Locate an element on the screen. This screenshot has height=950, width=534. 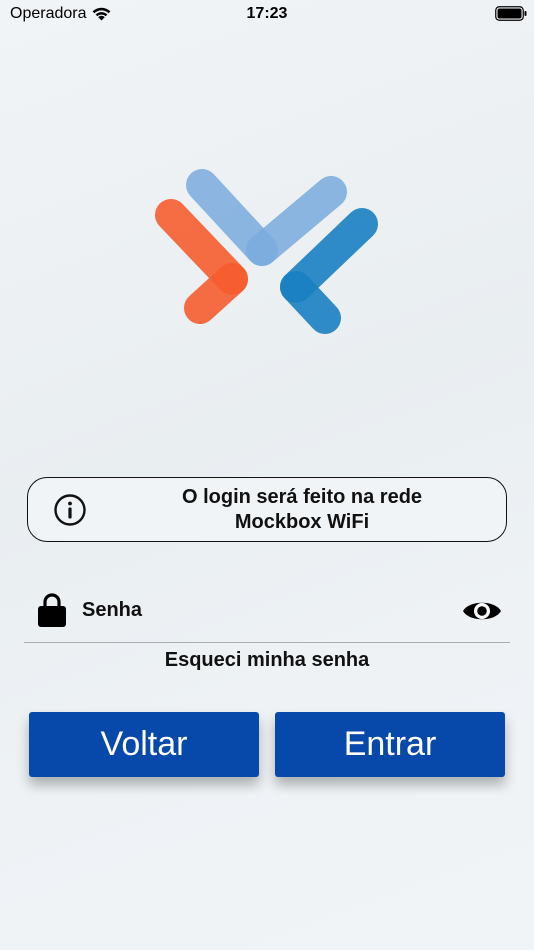
eye-icon is located at coordinates (482, 611).